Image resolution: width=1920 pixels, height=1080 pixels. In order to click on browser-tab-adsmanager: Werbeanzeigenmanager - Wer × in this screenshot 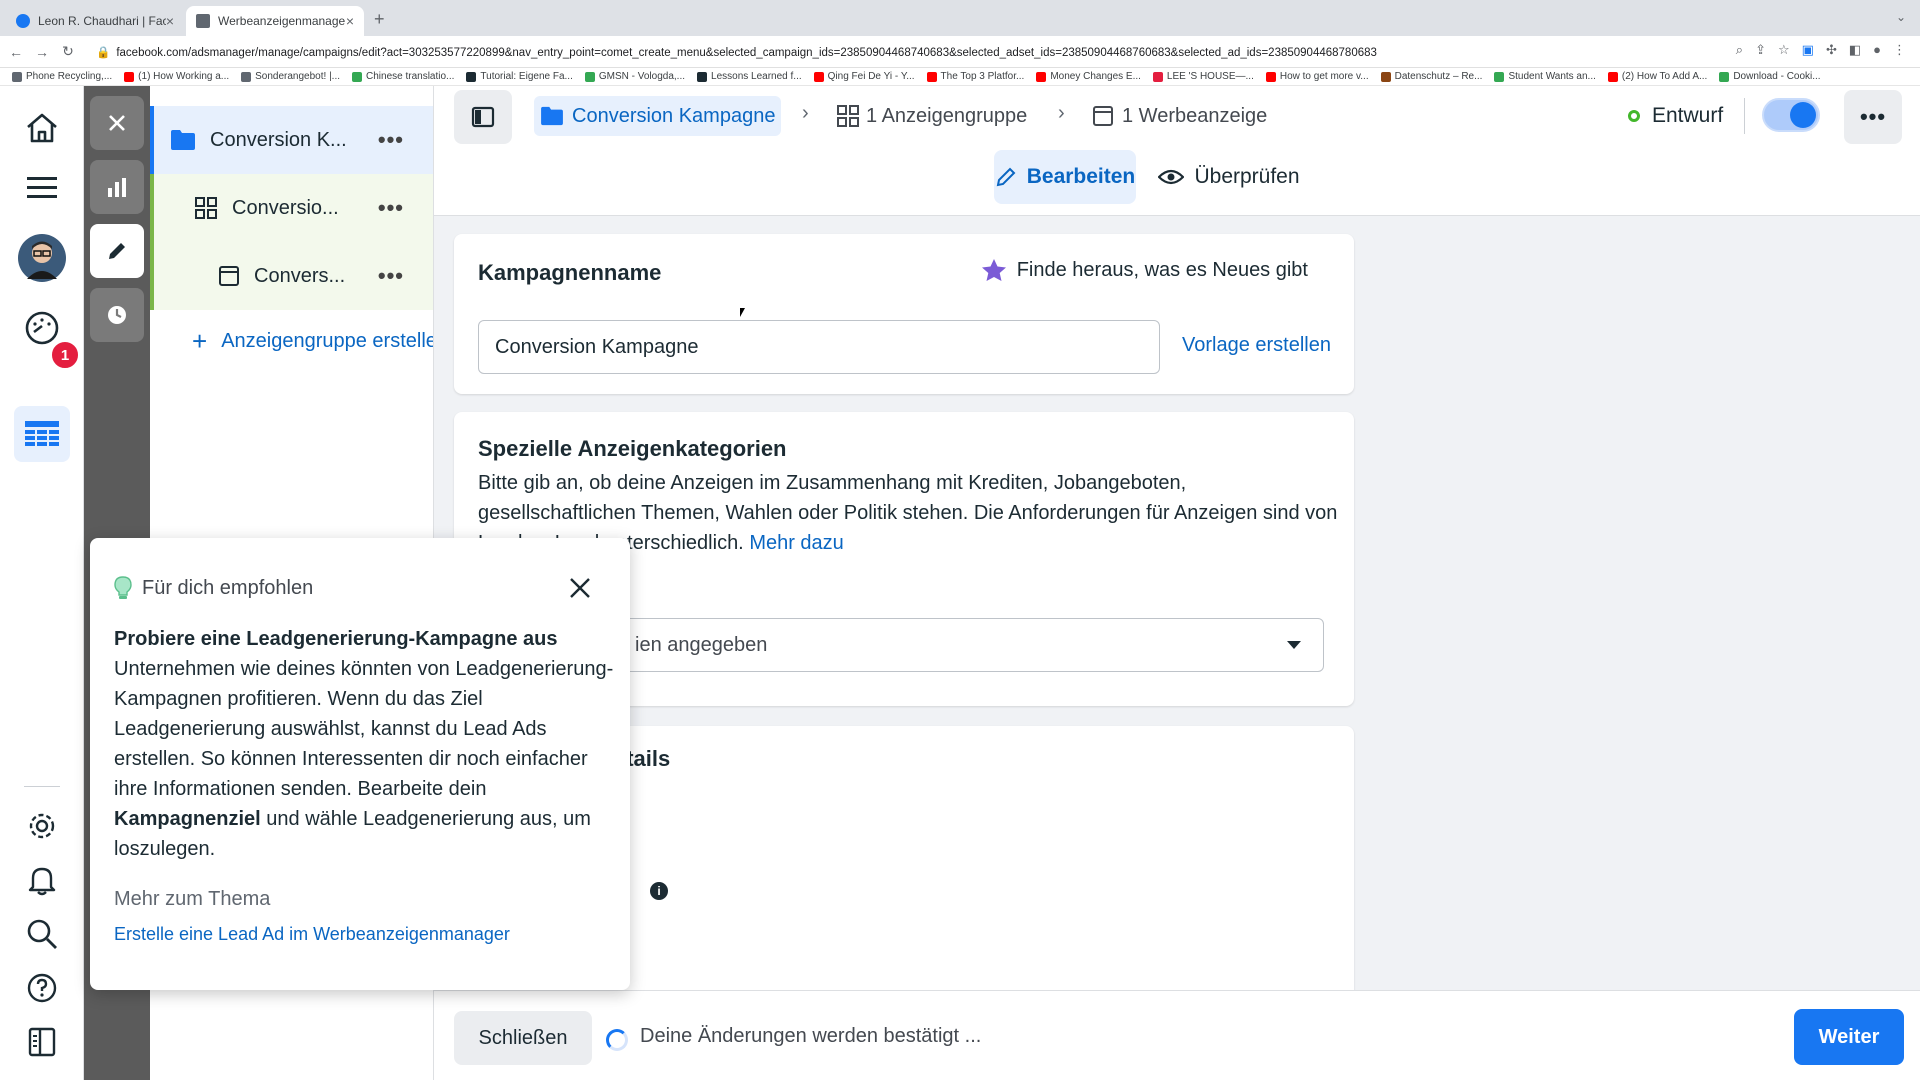, I will do `click(275, 21)`.